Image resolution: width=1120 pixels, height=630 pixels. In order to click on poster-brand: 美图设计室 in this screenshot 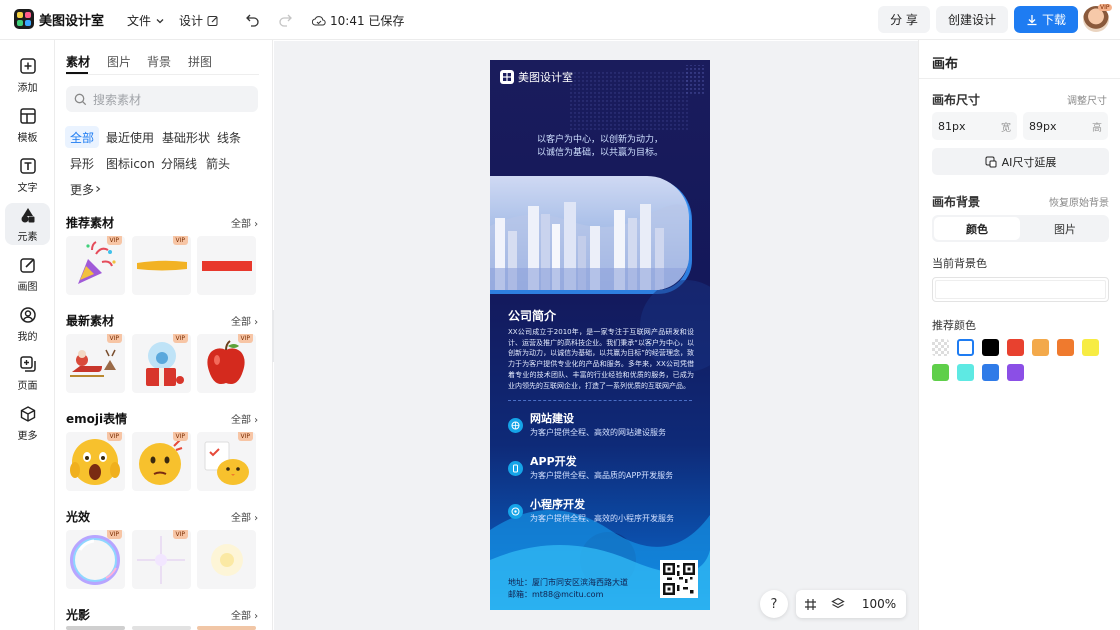, I will do `click(536, 77)`.